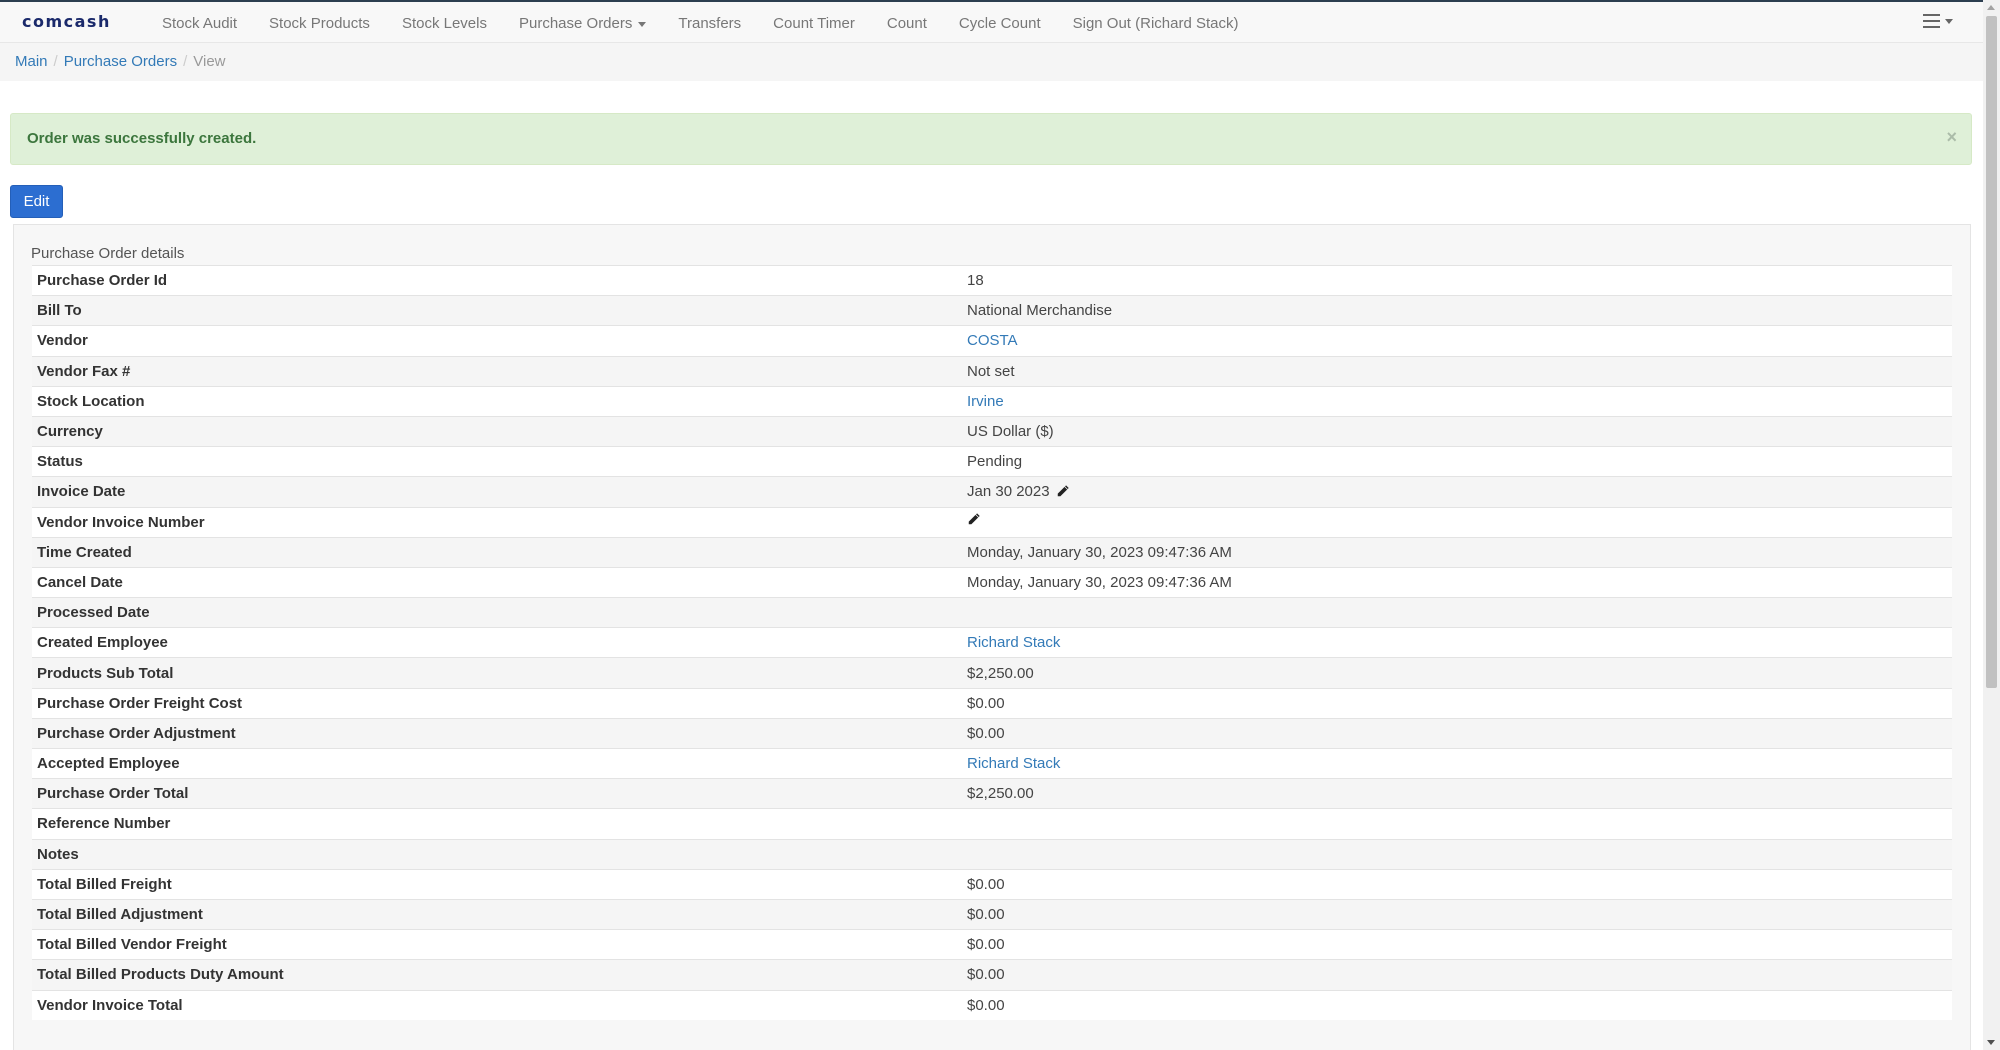 Image resolution: width=2000 pixels, height=1050 pixels. Describe the element at coordinates (497, 491) in the screenshot. I see `row-label-invoice-date: Invoice Date` at that location.